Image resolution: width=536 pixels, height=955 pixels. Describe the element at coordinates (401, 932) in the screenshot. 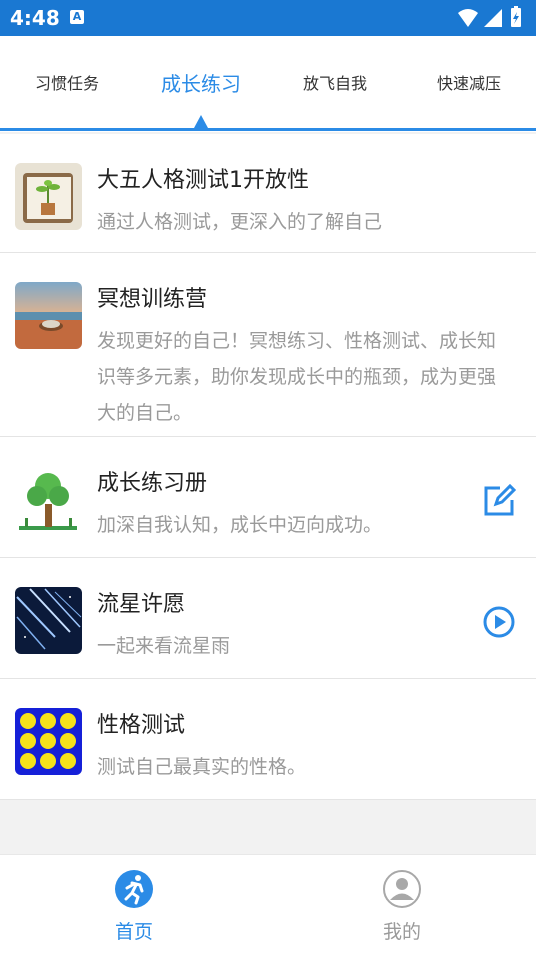

I see `nav-mine-label: 我的` at that location.